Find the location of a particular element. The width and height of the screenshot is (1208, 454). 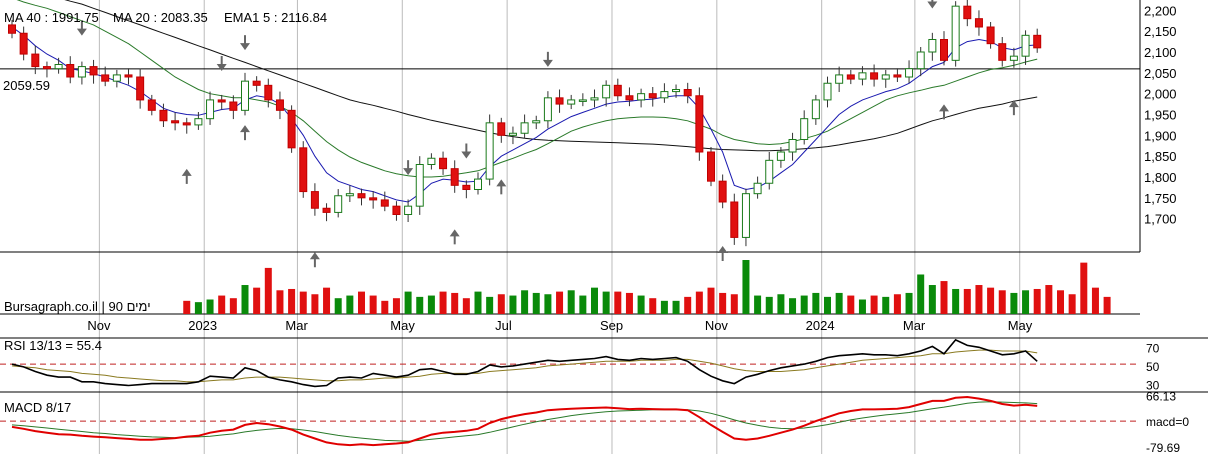

price-tick-label: 1,750 is located at coordinates (1160, 198).